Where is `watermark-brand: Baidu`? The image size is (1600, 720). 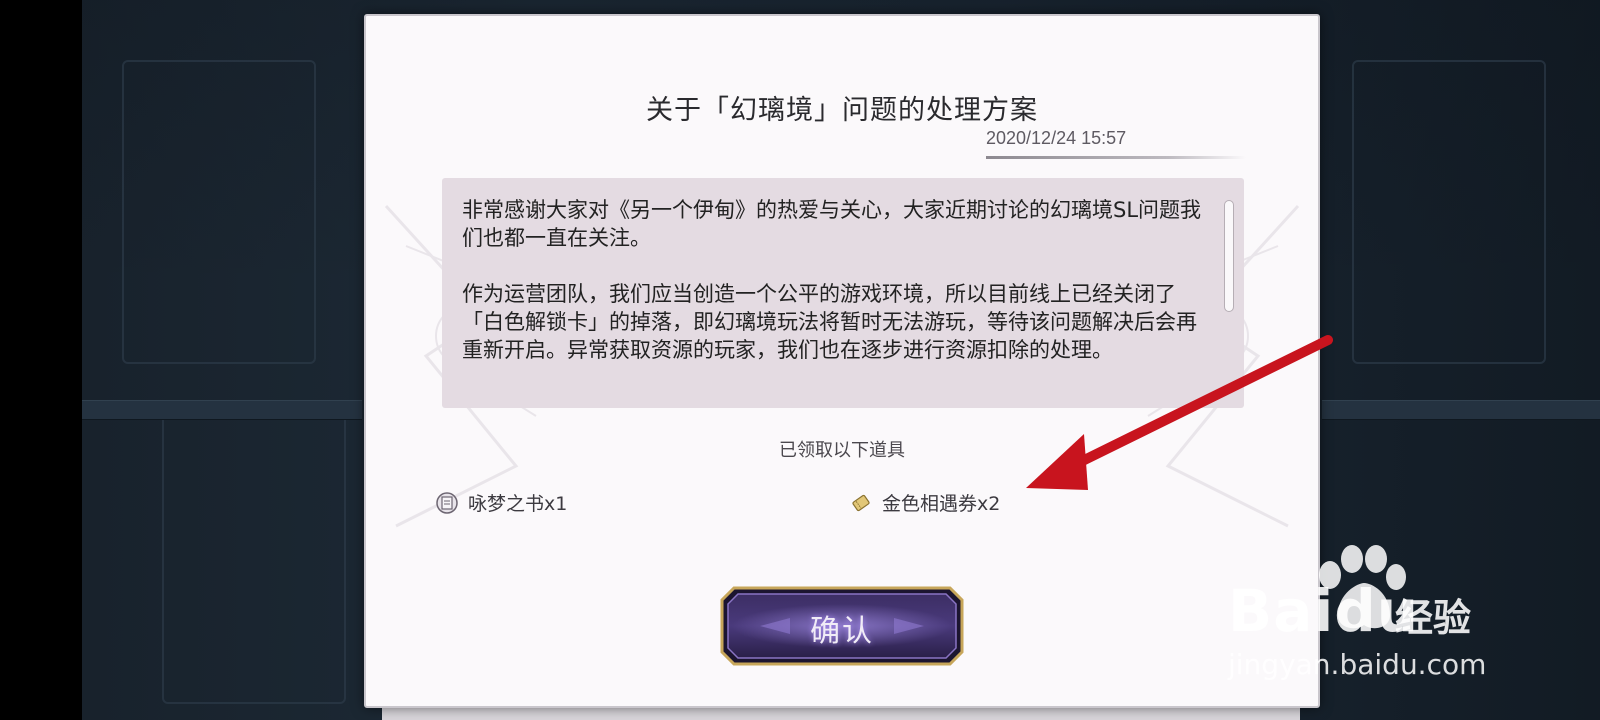 watermark-brand: Baidu is located at coordinates (1324, 611).